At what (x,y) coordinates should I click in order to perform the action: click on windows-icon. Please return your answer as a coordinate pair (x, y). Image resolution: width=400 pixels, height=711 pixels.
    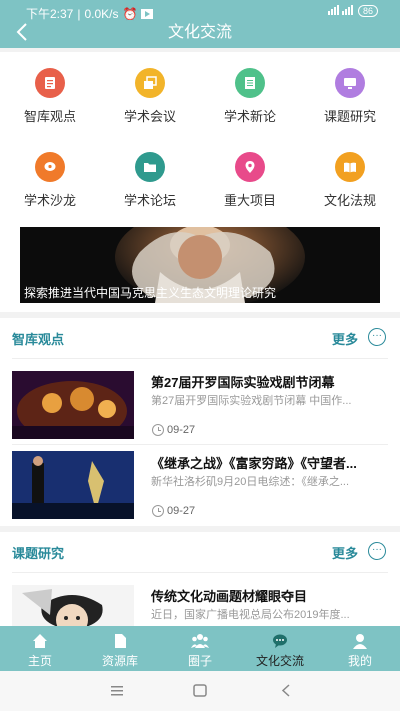
    Looking at the image, I should click on (150, 83).